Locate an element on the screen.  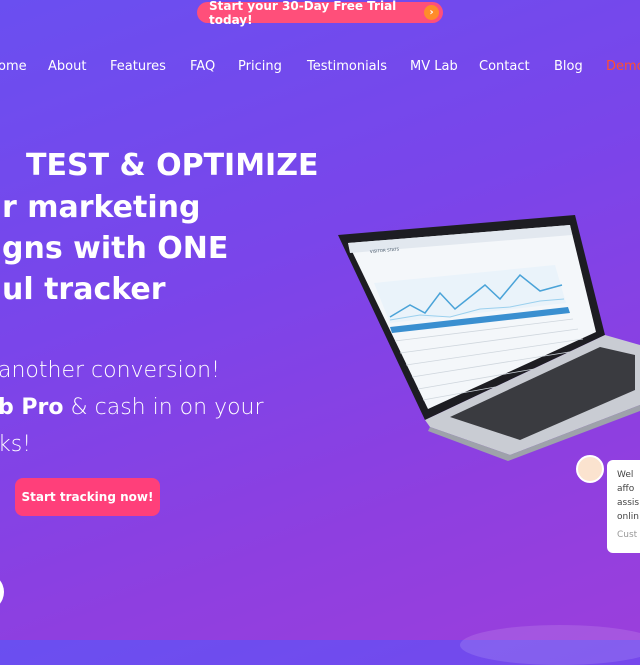
product-name: b Pro is located at coordinates (32, 407).